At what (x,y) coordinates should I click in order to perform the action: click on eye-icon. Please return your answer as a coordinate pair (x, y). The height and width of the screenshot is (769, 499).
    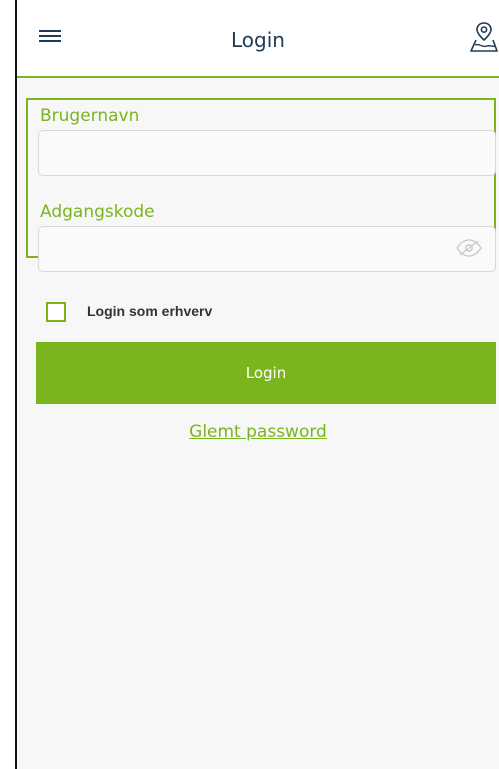
    Looking at the image, I should click on (469, 248).